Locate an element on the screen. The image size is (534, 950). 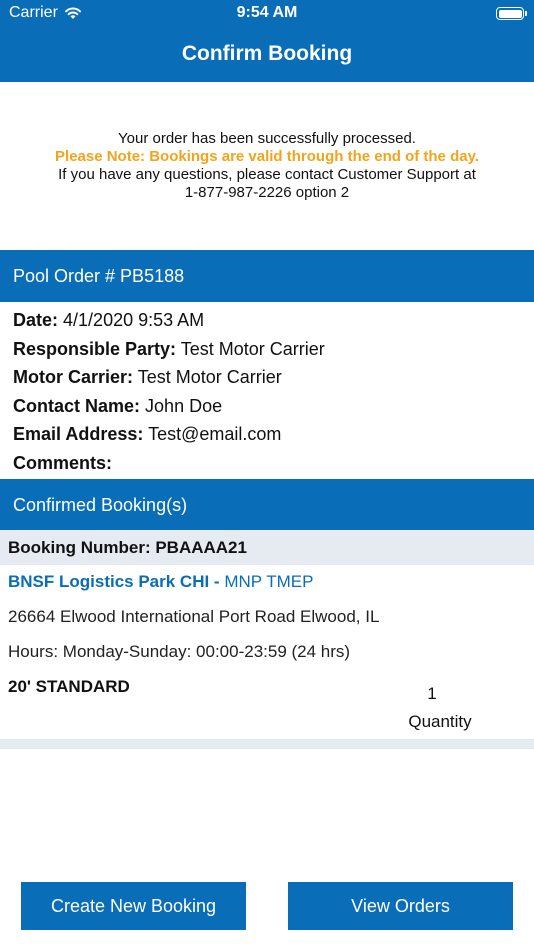
booking-divider is located at coordinates (267, 744).